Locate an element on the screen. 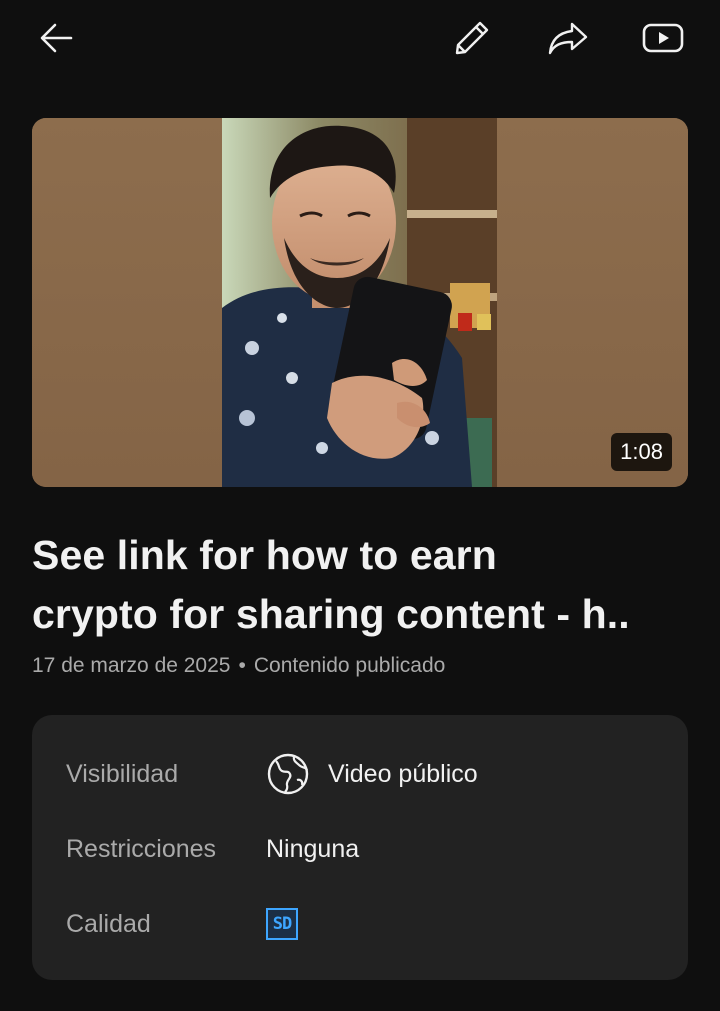 Image resolution: width=720 pixels, height=1011 pixels. restrictions-row: Restricciones Ninguna is located at coordinates (212, 849).